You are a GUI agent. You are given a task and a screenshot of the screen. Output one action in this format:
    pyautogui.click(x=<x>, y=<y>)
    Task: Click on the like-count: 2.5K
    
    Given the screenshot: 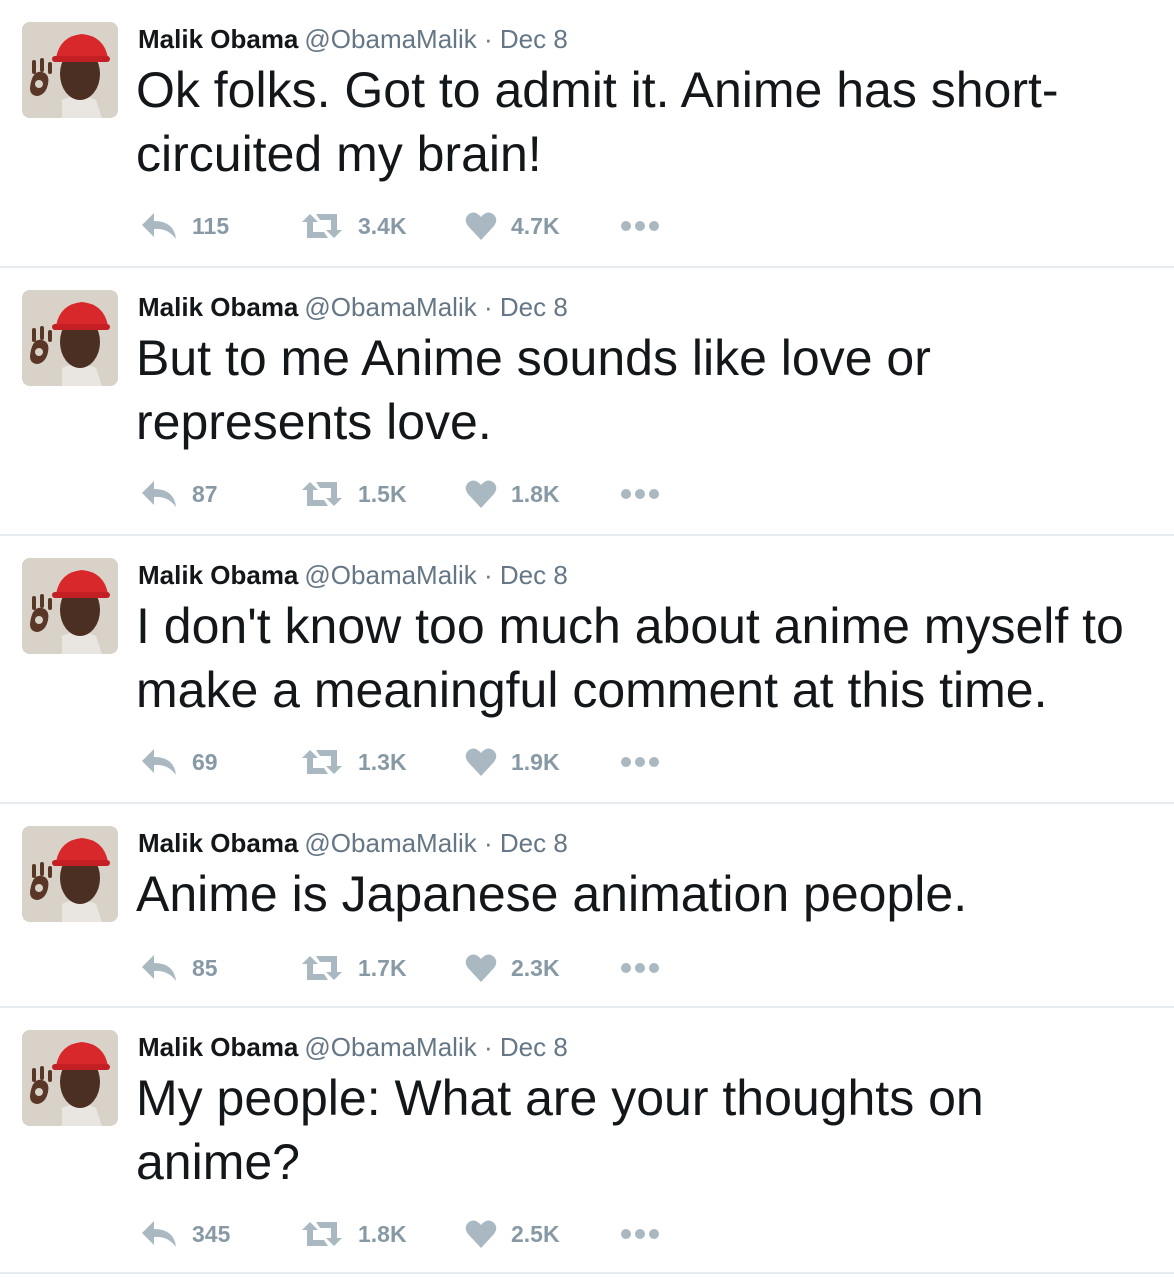 What is the action you would take?
    pyautogui.click(x=535, y=1233)
    